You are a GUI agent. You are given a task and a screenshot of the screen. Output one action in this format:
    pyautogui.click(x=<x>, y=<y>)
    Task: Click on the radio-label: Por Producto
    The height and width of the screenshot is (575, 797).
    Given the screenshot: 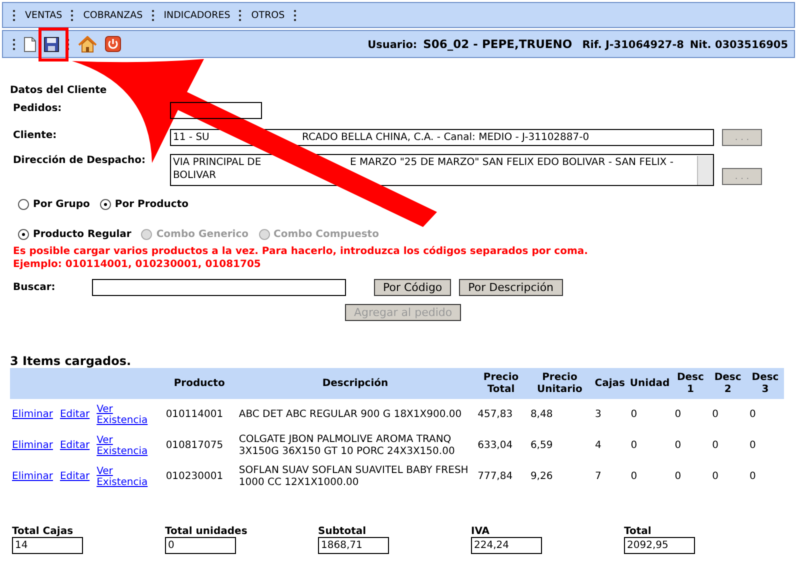 What is the action you would take?
    pyautogui.click(x=151, y=204)
    